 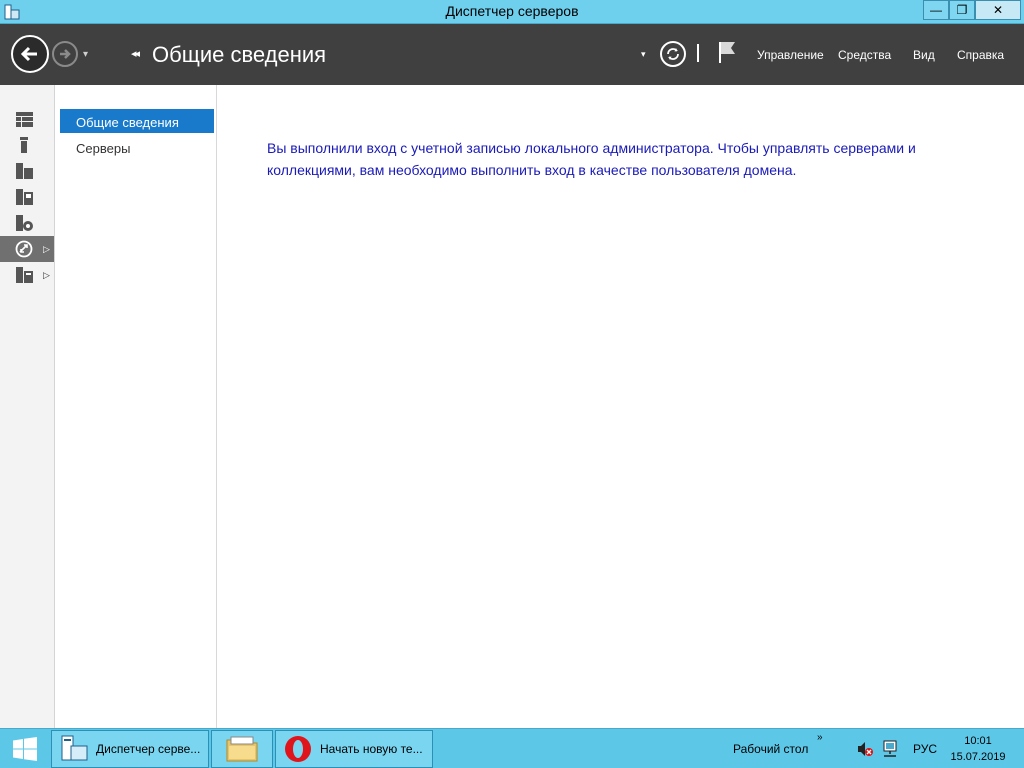 I want to click on forward-arrow-icon, so click(x=65, y=54).